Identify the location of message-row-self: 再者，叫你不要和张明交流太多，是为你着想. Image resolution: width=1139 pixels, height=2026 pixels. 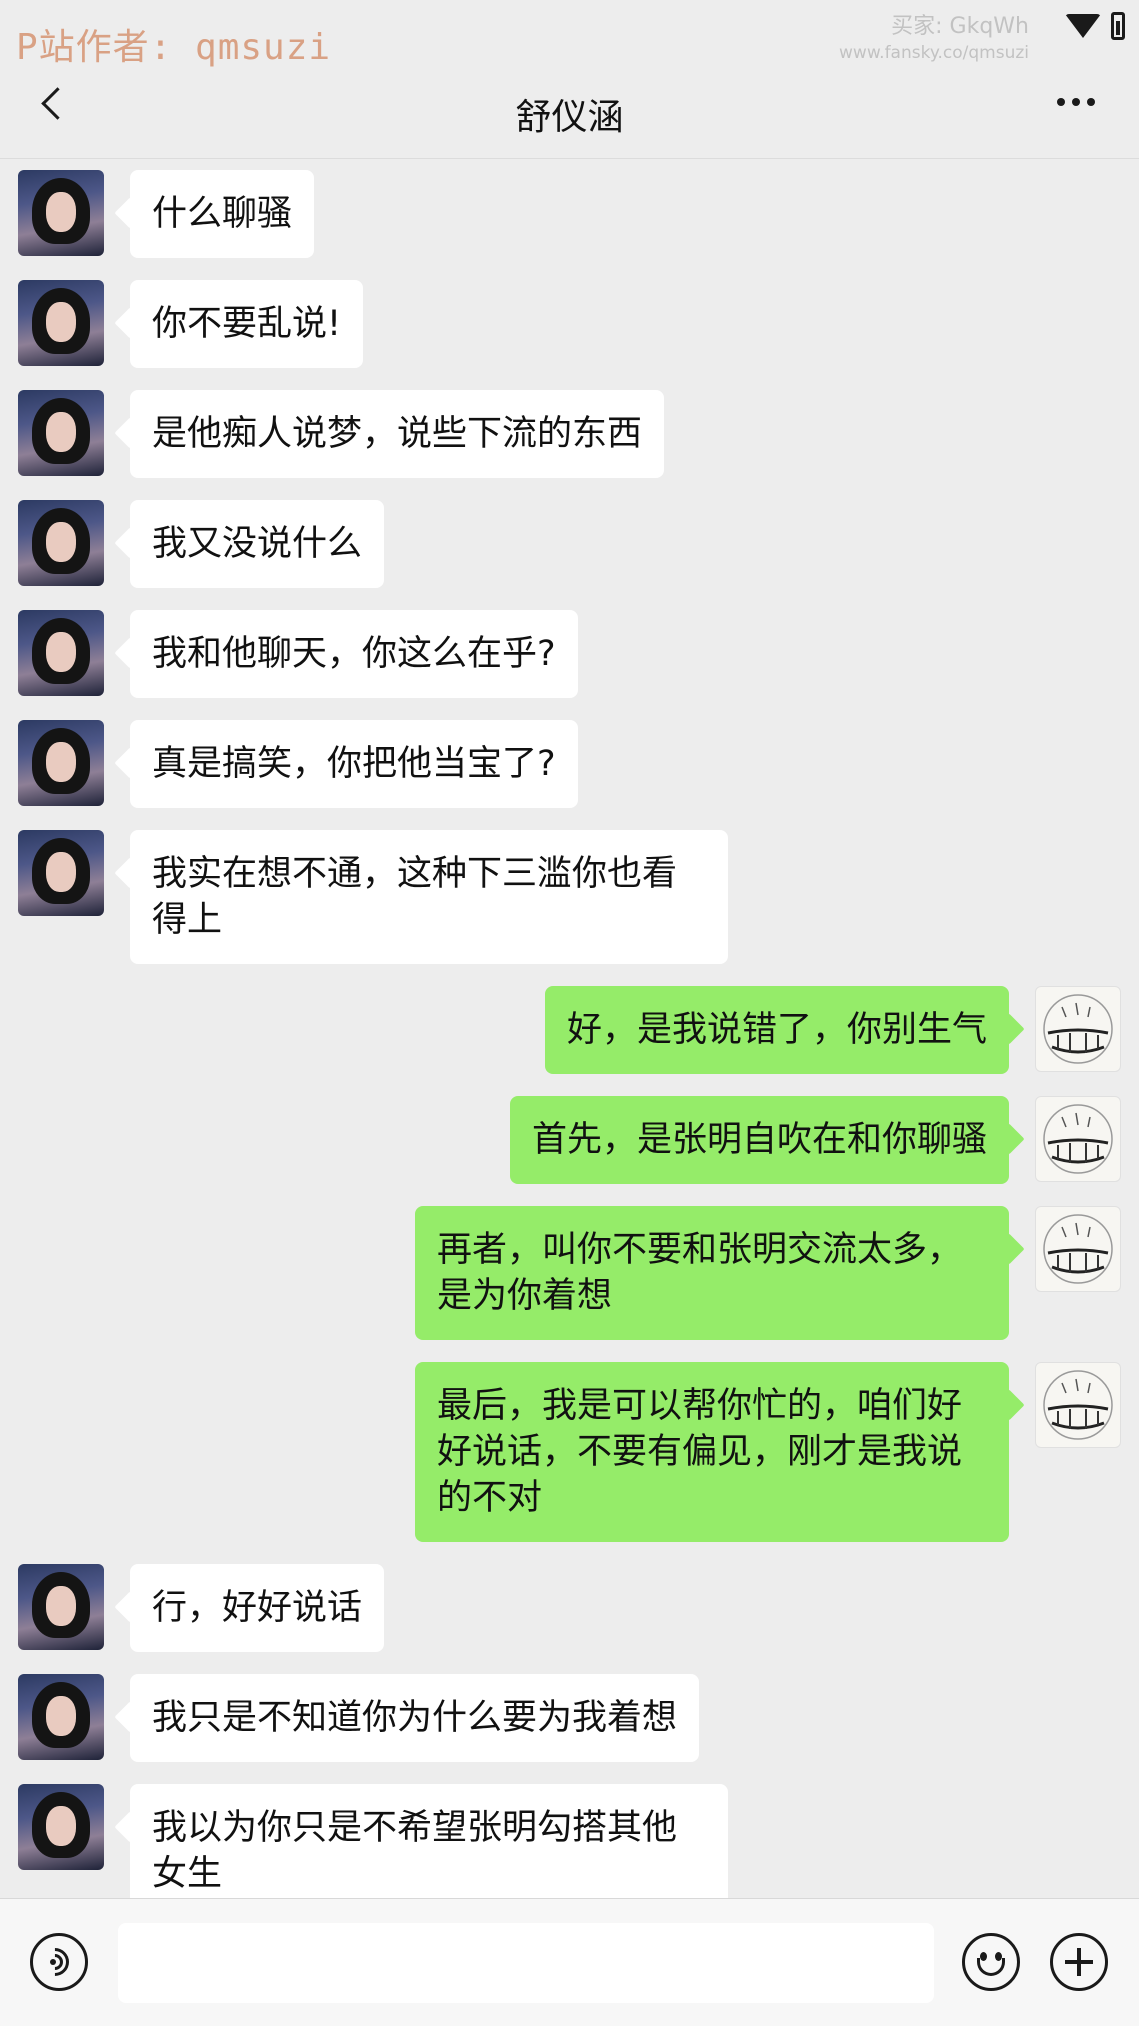
(569, 1273).